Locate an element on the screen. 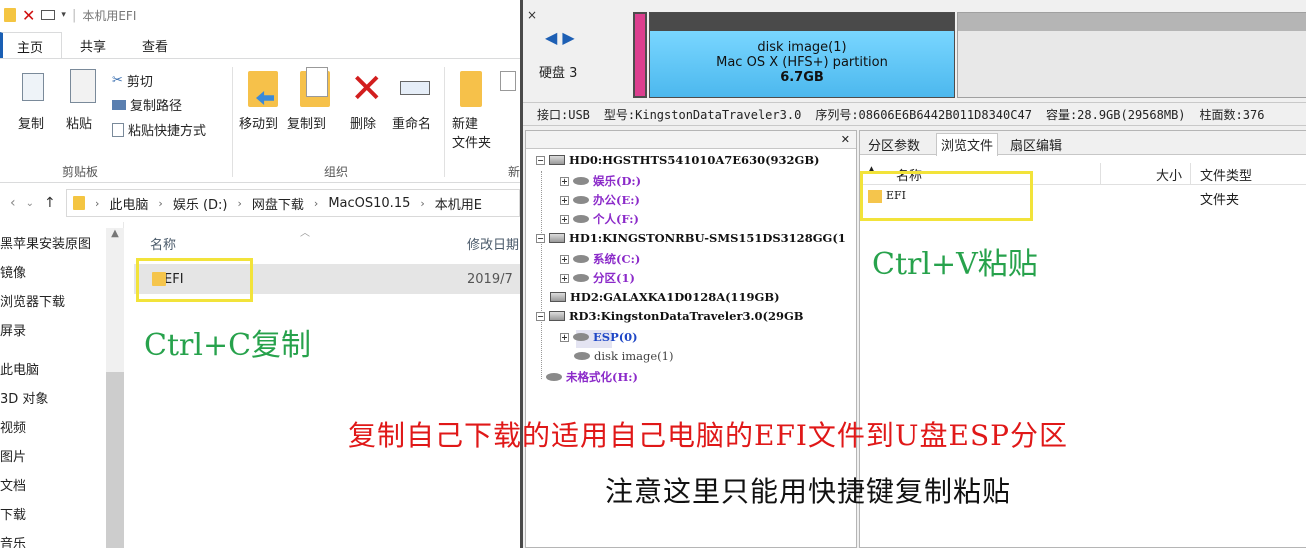 The width and height of the screenshot is (1306, 548). disk-capacity: 容量:28.9GB(29568MB) is located at coordinates (1115, 114).